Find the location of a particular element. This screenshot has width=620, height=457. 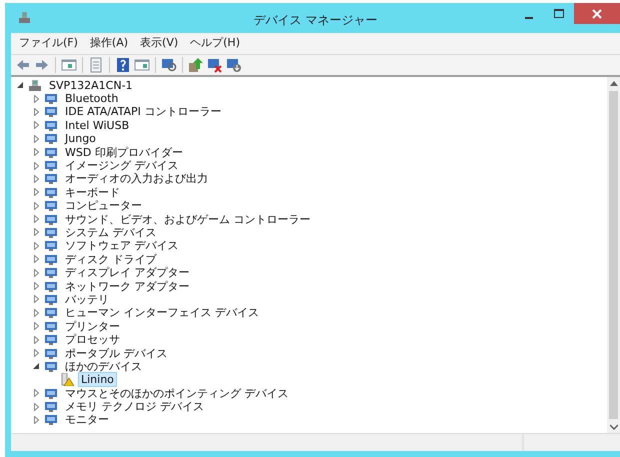

properties-icon is located at coordinates (96, 64).